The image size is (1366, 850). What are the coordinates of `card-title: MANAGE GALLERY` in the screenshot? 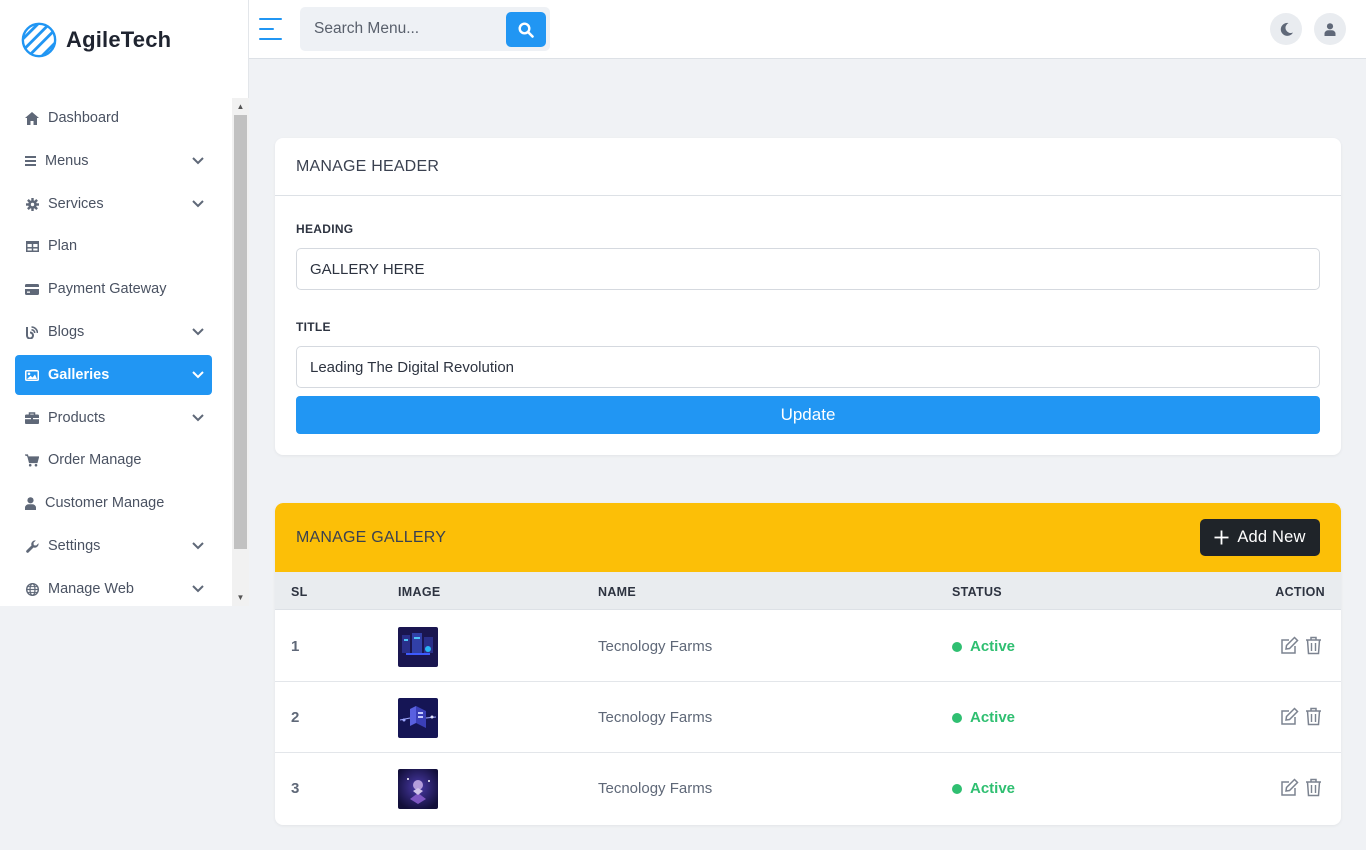 It's located at (371, 537).